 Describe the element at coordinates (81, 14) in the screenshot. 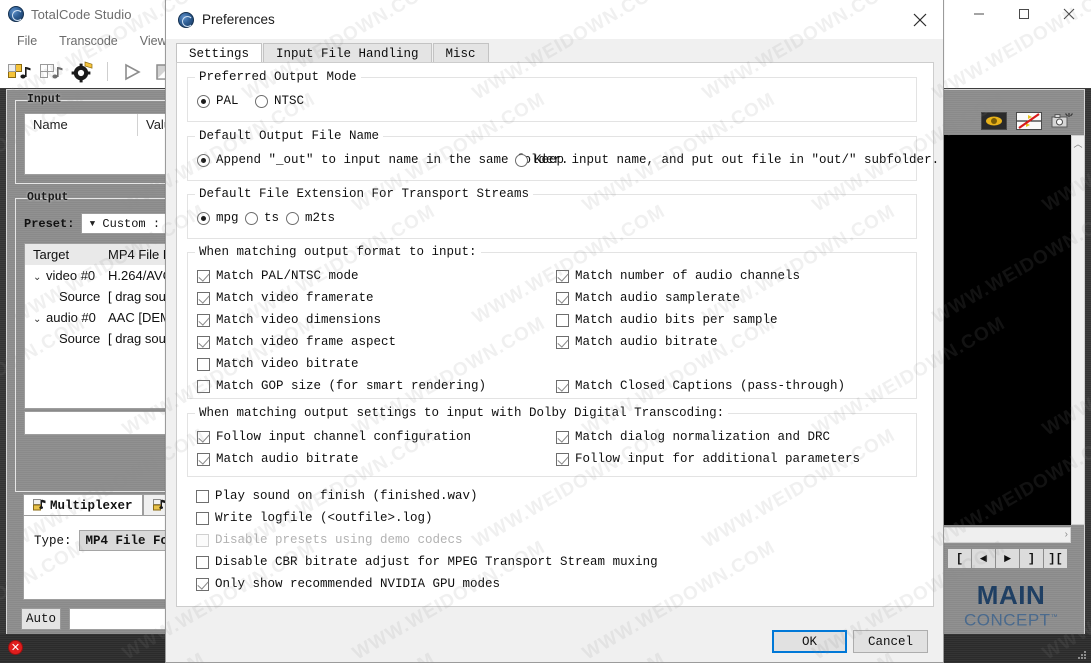

I see `app-title: TotalCode Studio` at that location.